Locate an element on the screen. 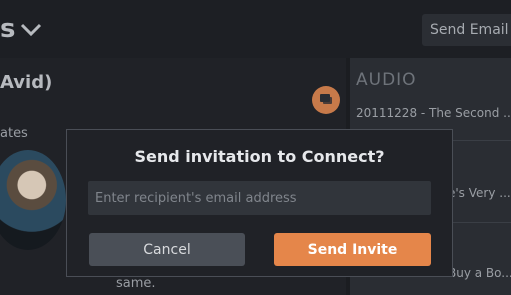  chevron-down-icon is located at coordinates (31, 31).